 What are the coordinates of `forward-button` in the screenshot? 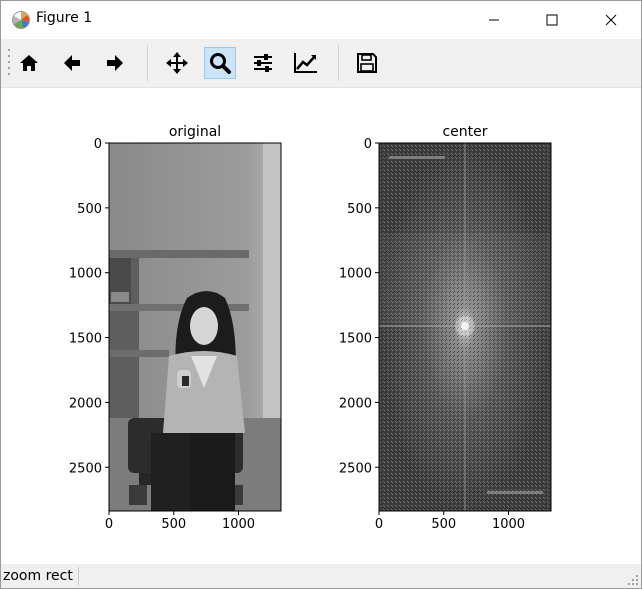 It's located at (115, 63).